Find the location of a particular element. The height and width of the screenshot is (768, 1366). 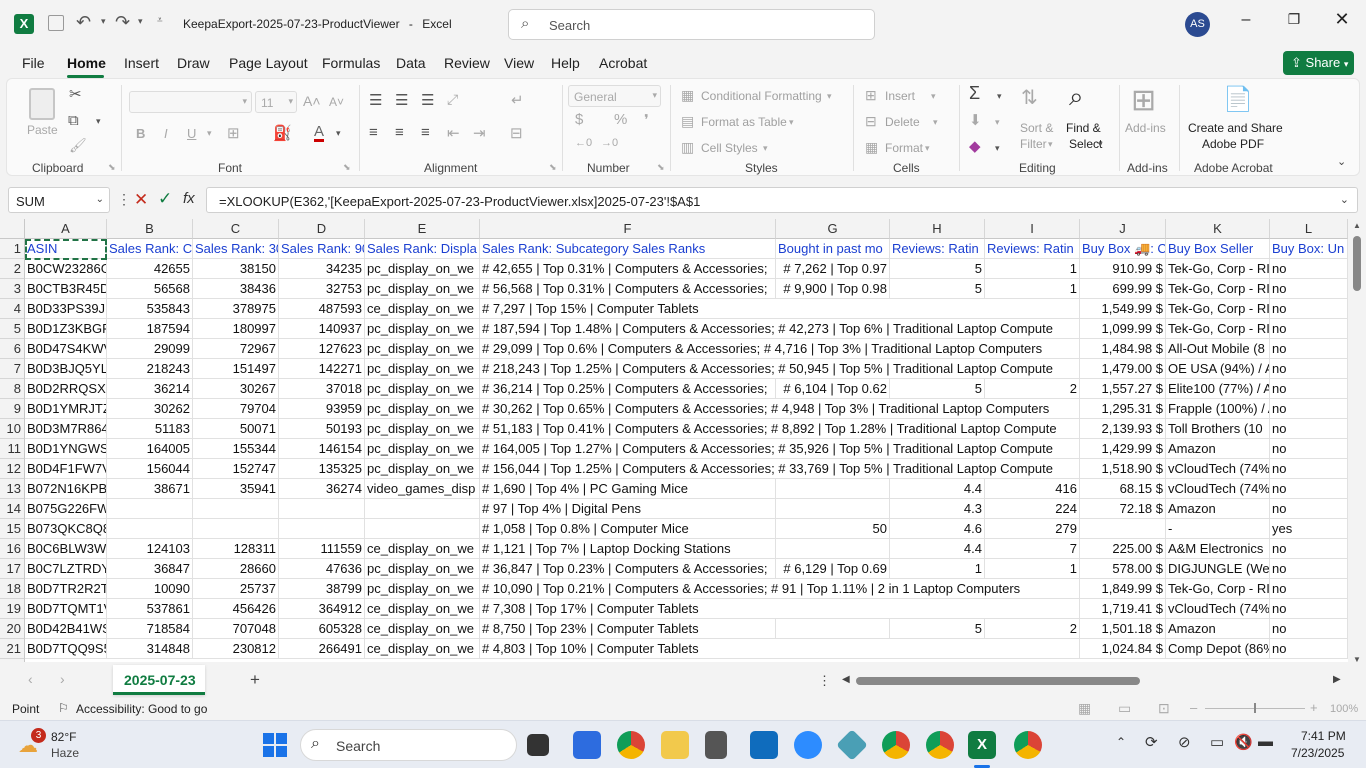

table-cell: ce_display_on_we is located at coordinates (422, 629).